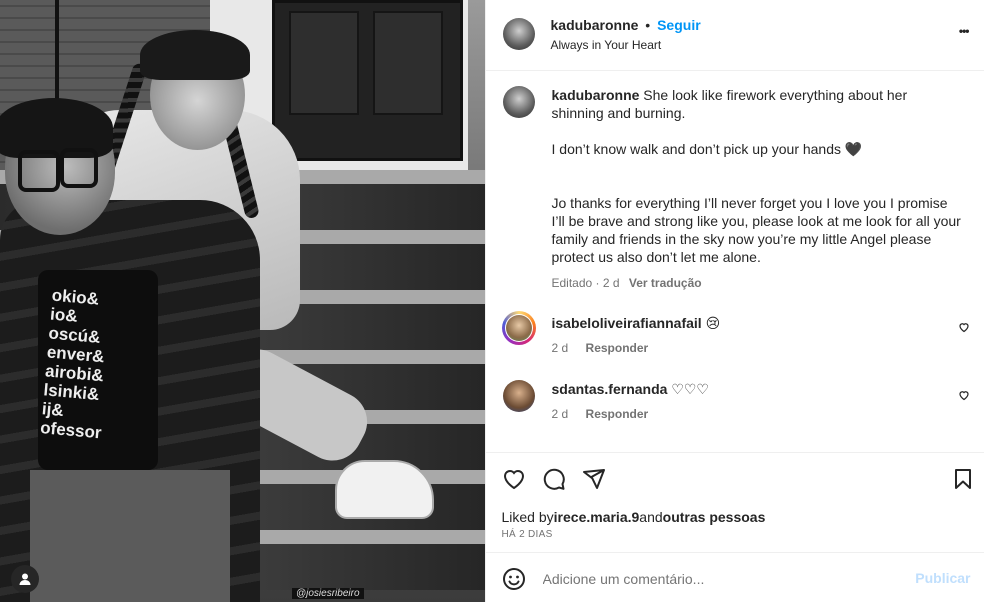 This screenshot has height=603, width=984. I want to click on black-heart-emoji: 🖤, so click(853, 149).